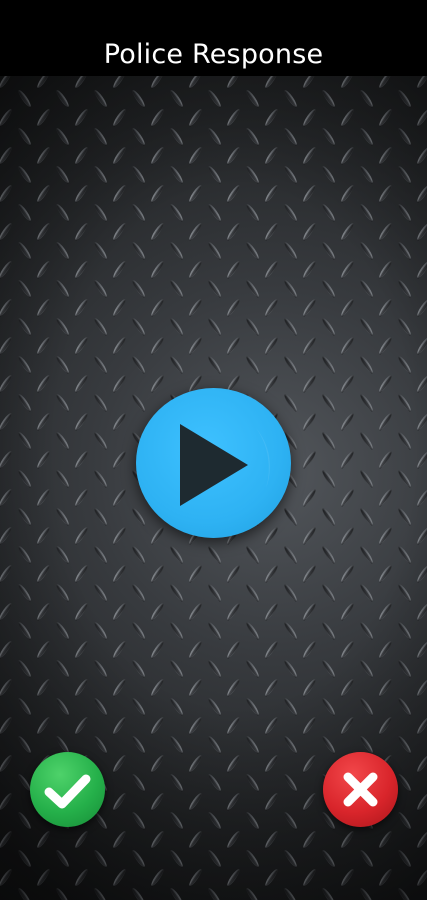  I want to click on decline-button, so click(360, 789).